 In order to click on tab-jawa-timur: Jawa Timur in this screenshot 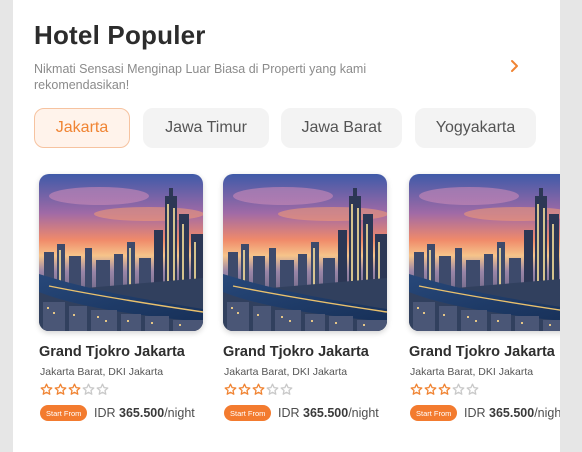, I will do `click(206, 128)`.